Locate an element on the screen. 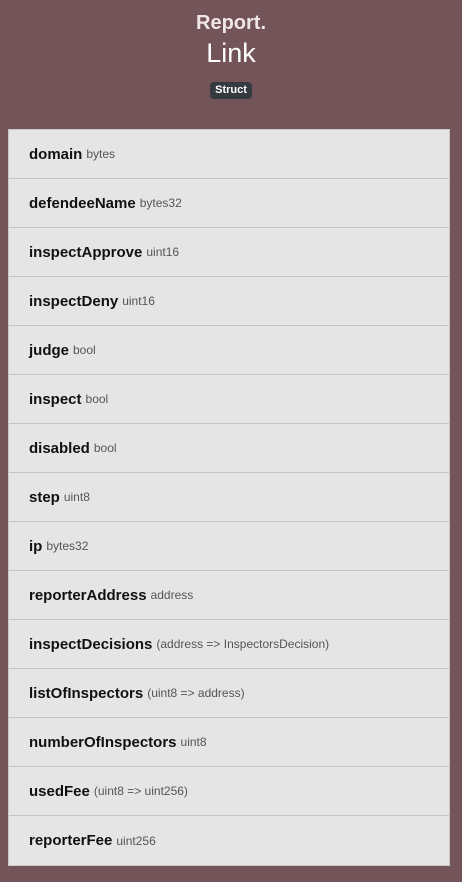 The height and width of the screenshot is (882, 462). field-row: inspectApprove uint16 is located at coordinates (229, 252).